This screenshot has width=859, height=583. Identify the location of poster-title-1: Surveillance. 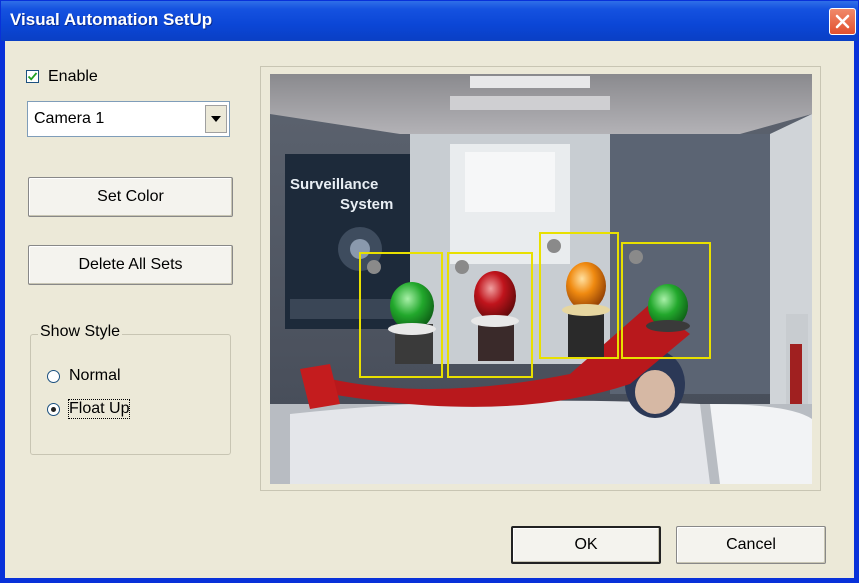
(334, 184).